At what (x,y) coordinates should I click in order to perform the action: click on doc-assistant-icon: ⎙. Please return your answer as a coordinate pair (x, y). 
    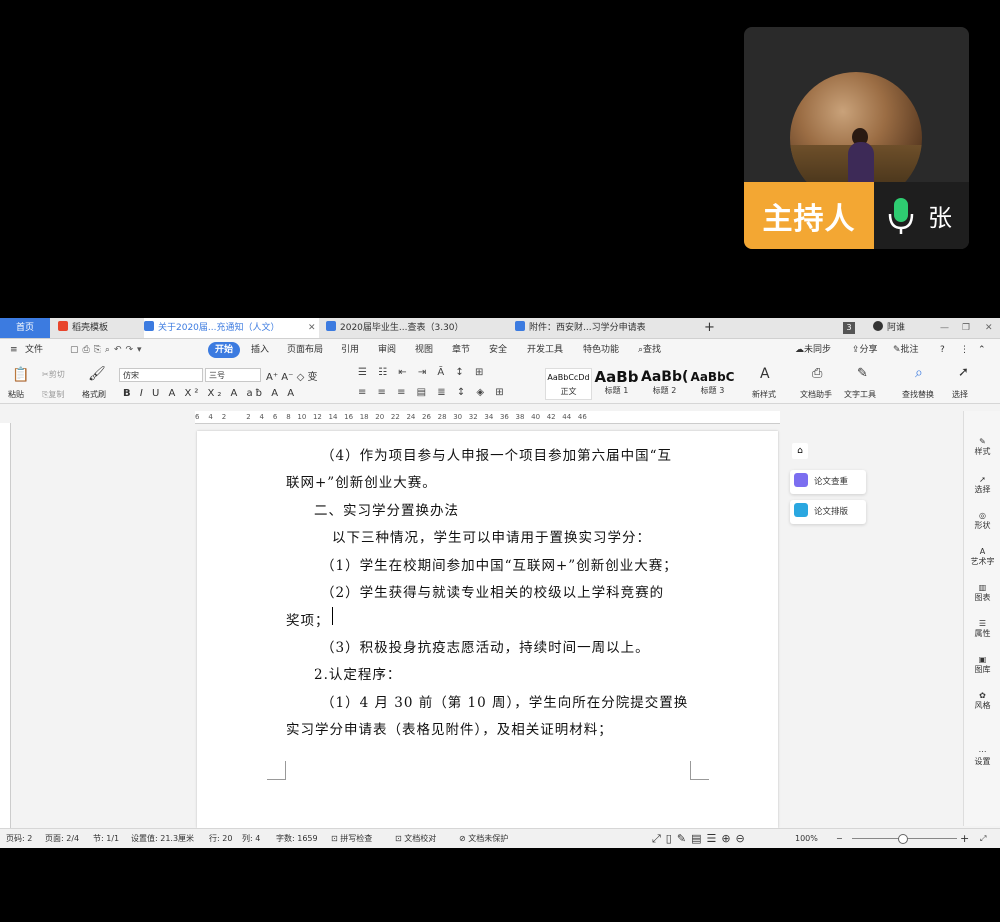
    Looking at the image, I should click on (817, 373).